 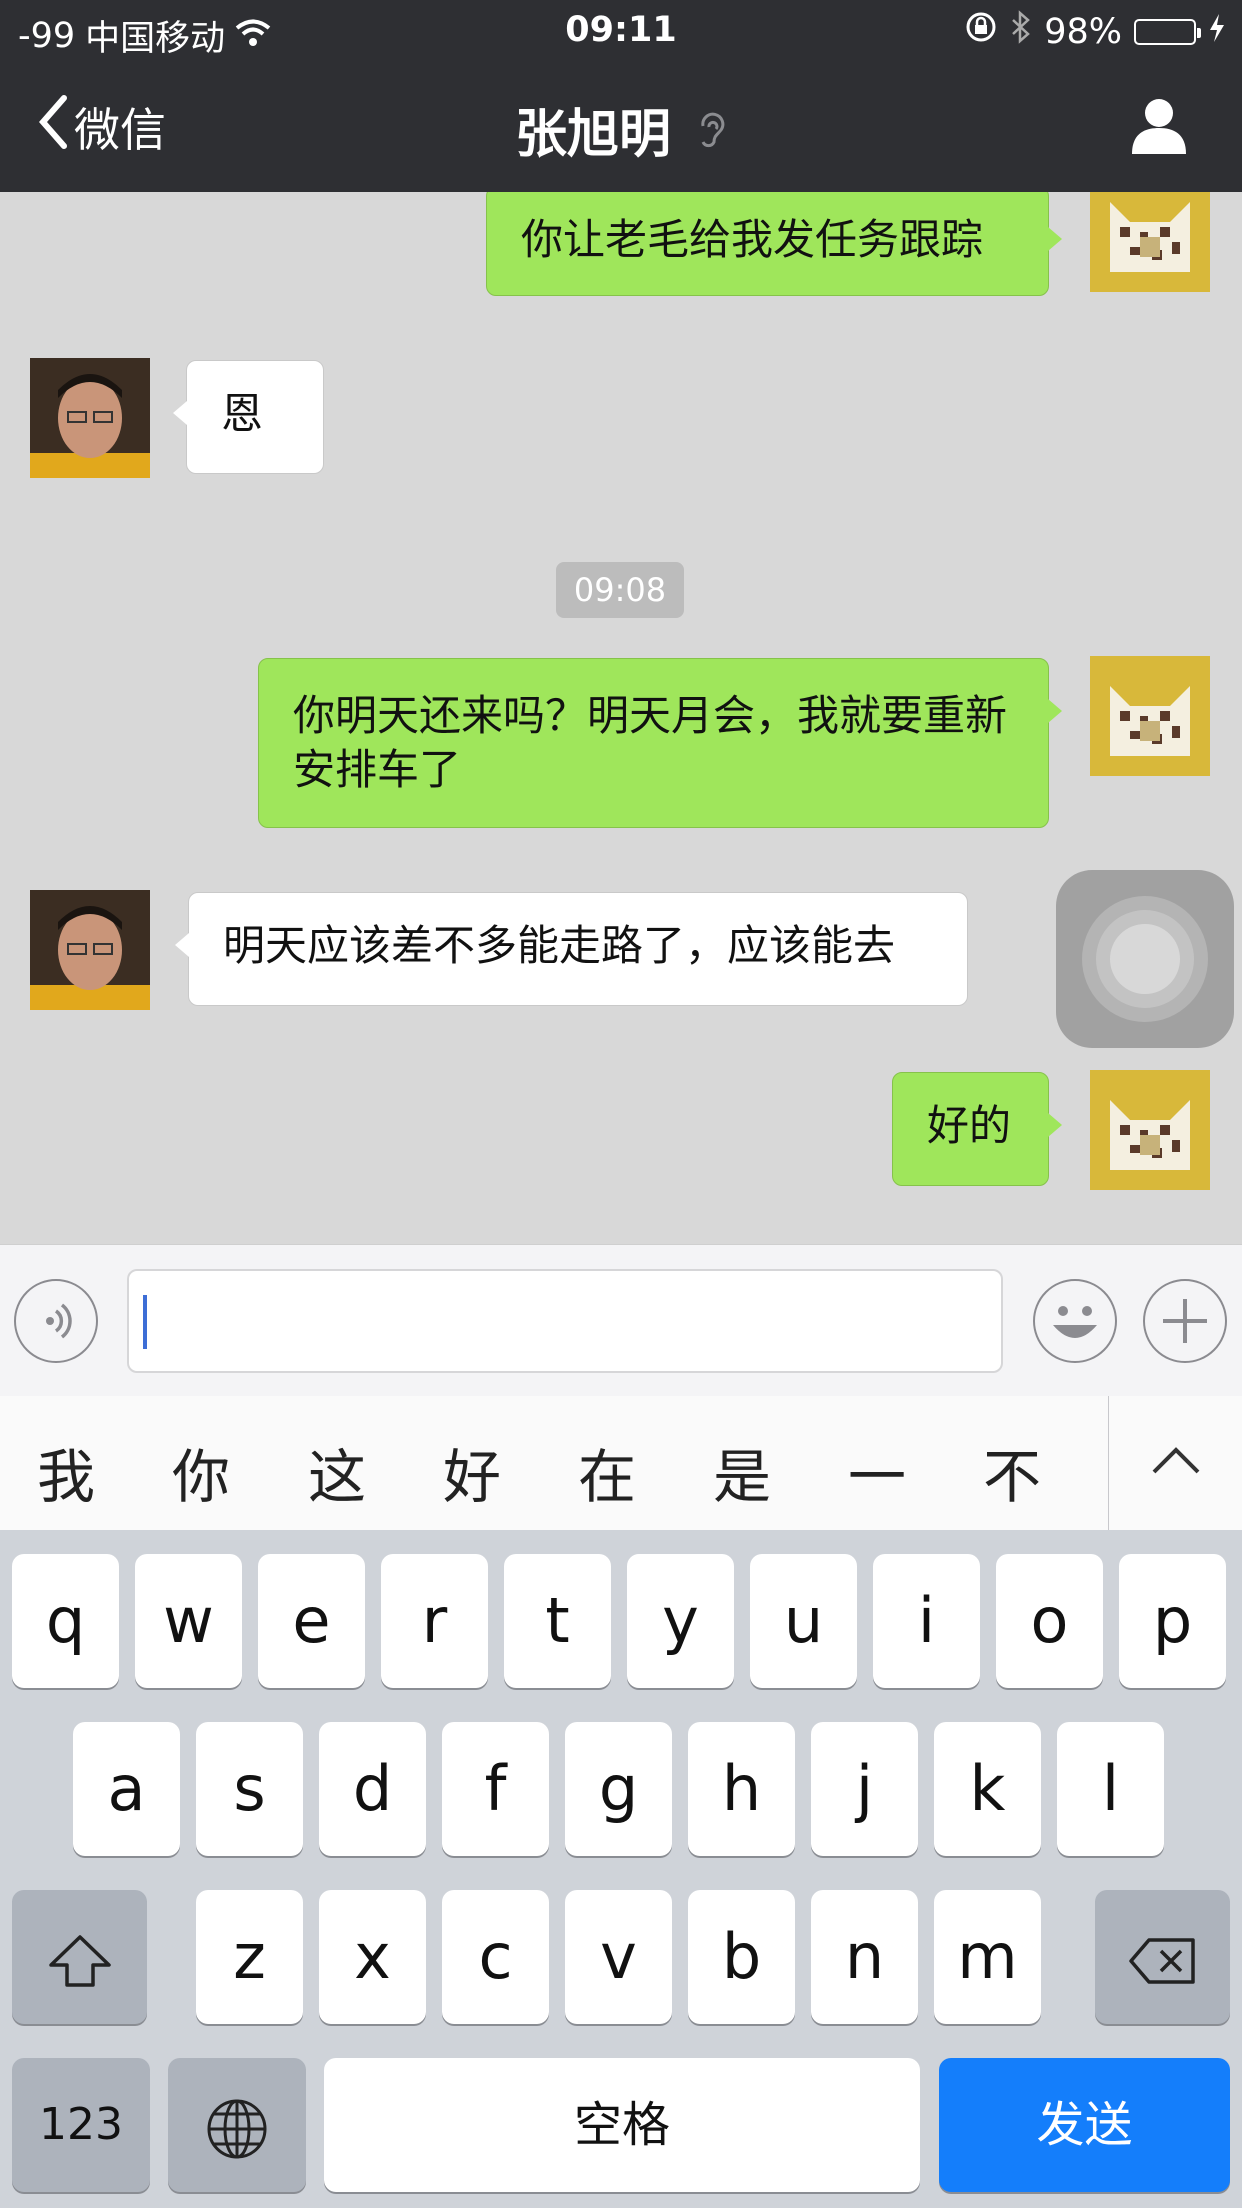 I want to click on key-q: q, so click(x=65, y=1621).